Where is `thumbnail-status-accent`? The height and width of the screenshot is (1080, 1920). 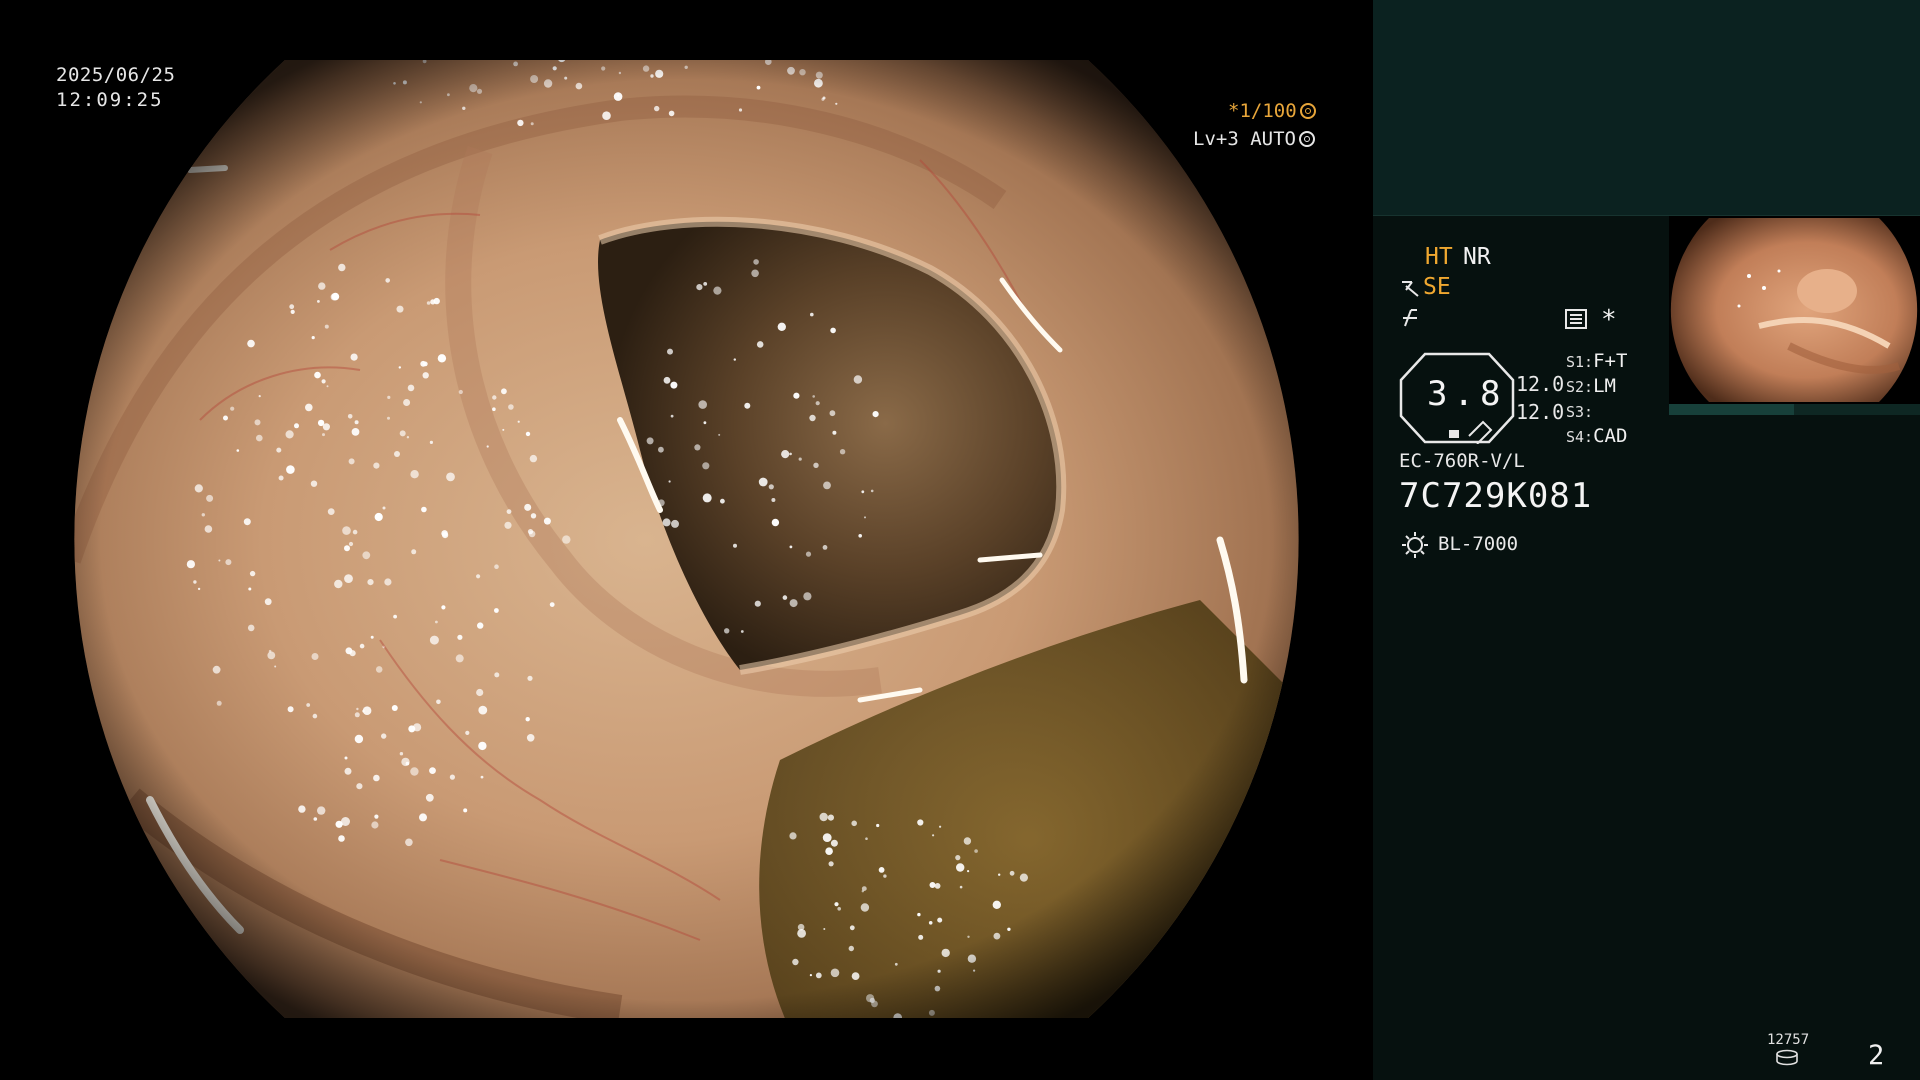
thumbnail-status-accent is located at coordinates (1731, 409).